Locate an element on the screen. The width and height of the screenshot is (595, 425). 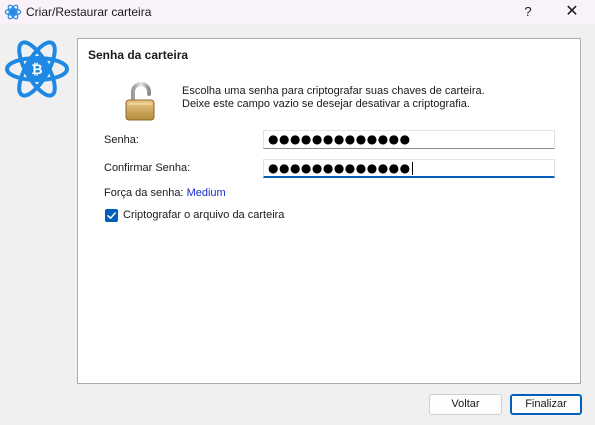
password-strength: Força da senha: Medium is located at coordinates (165, 193).